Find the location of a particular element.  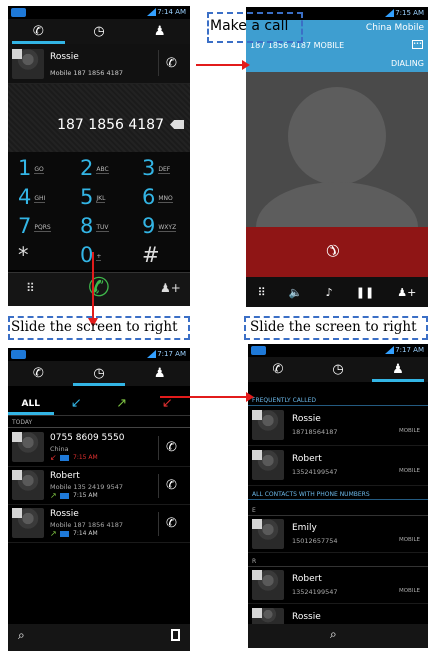

key-5: 5 JKL is located at coordinates (93, 197).